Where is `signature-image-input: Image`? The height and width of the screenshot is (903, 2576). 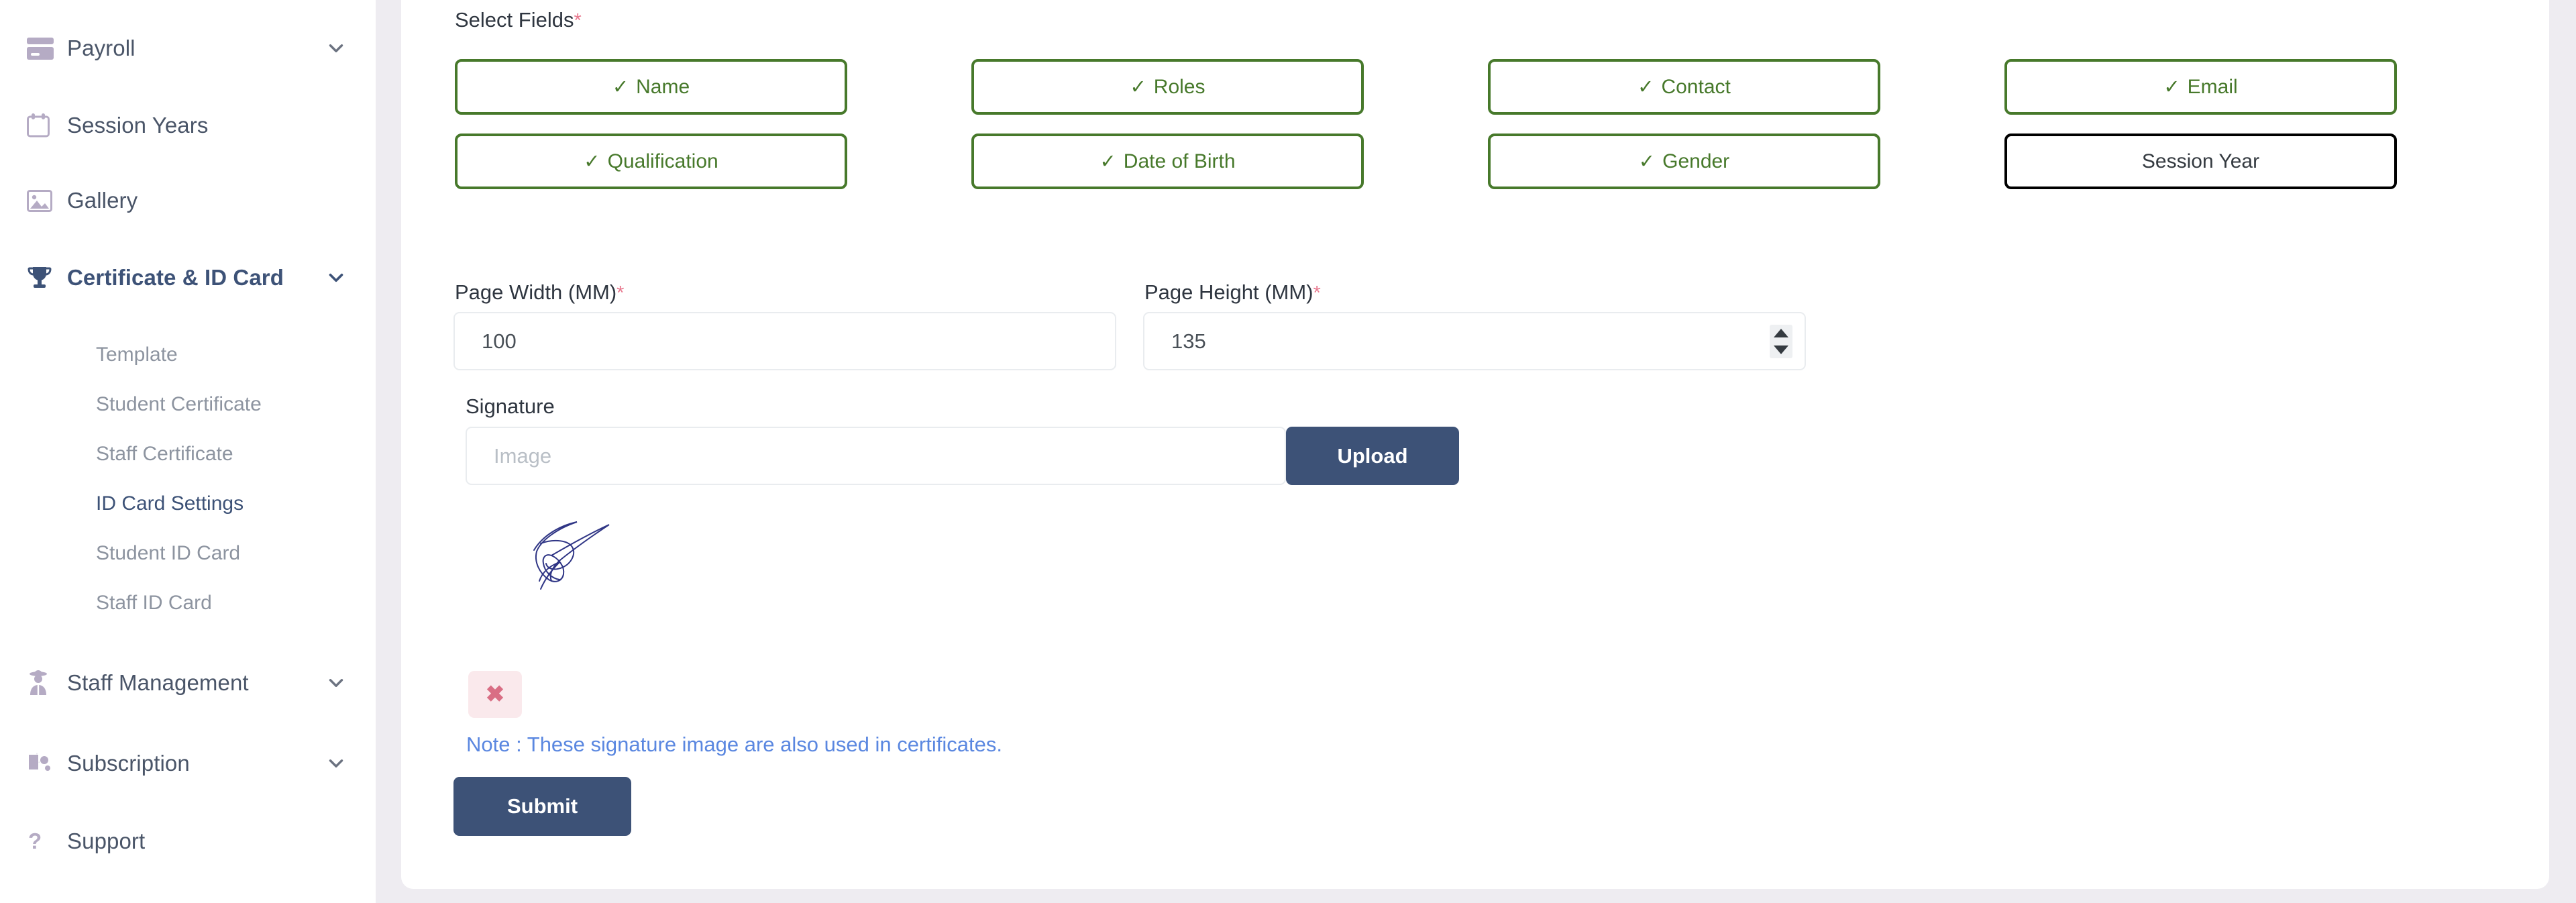 signature-image-input: Image is located at coordinates (876, 456).